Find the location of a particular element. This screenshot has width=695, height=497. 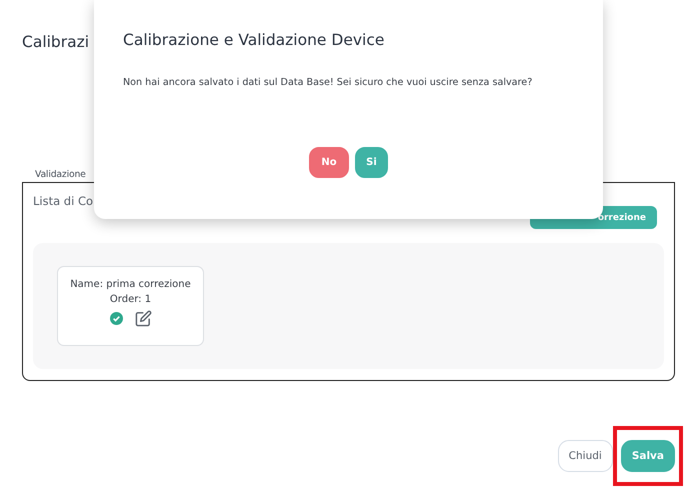

correction-name: Name: prima correzione is located at coordinates (130, 284).